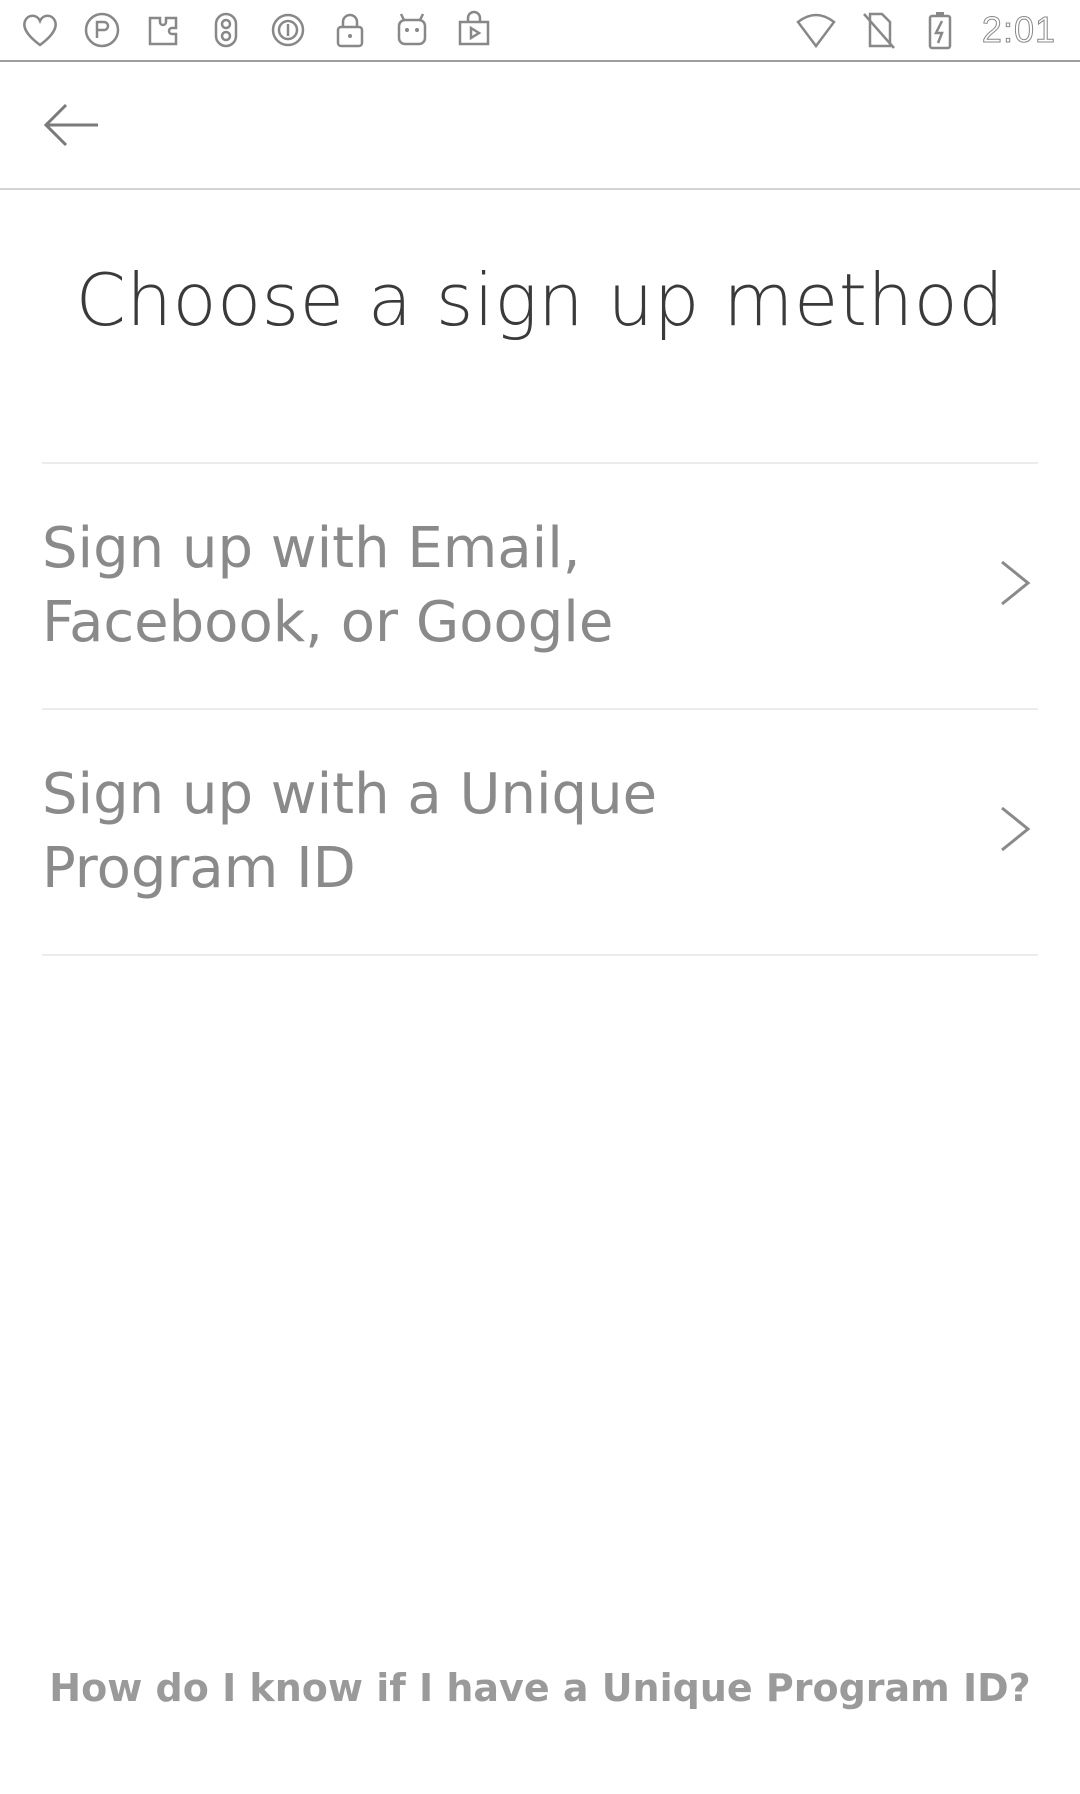 The image size is (1080, 1794). Describe the element at coordinates (540, 126) in the screenshot. I see `app-bar` at that location.